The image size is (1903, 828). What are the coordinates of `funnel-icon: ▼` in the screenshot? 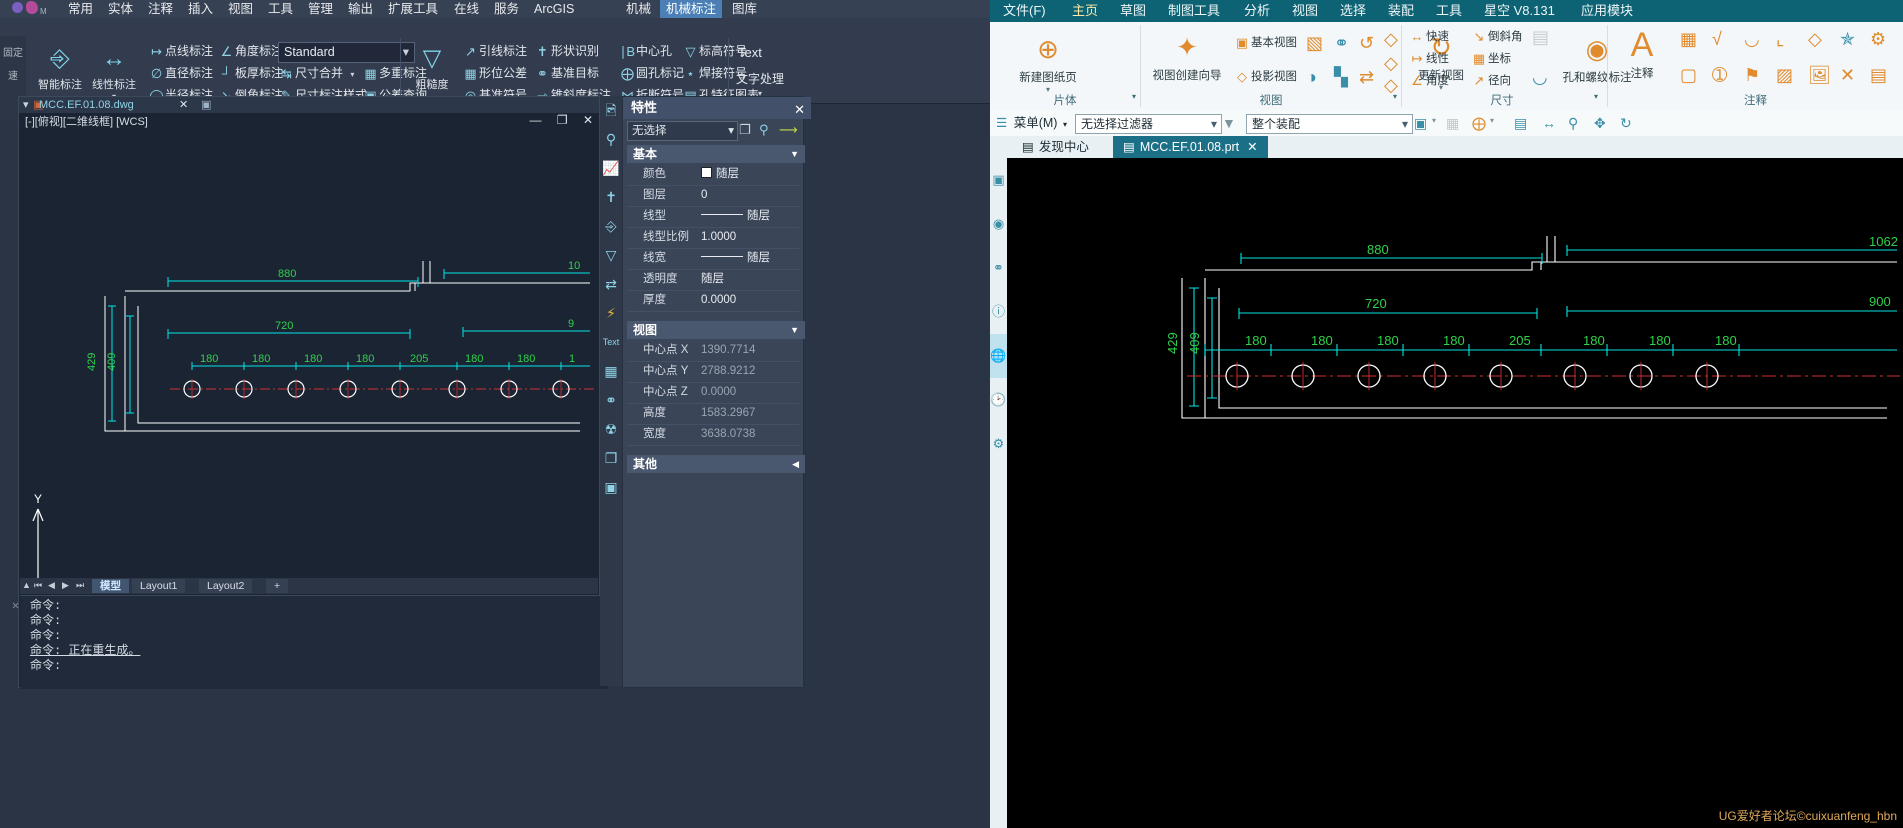 It's located at (1229, 123).